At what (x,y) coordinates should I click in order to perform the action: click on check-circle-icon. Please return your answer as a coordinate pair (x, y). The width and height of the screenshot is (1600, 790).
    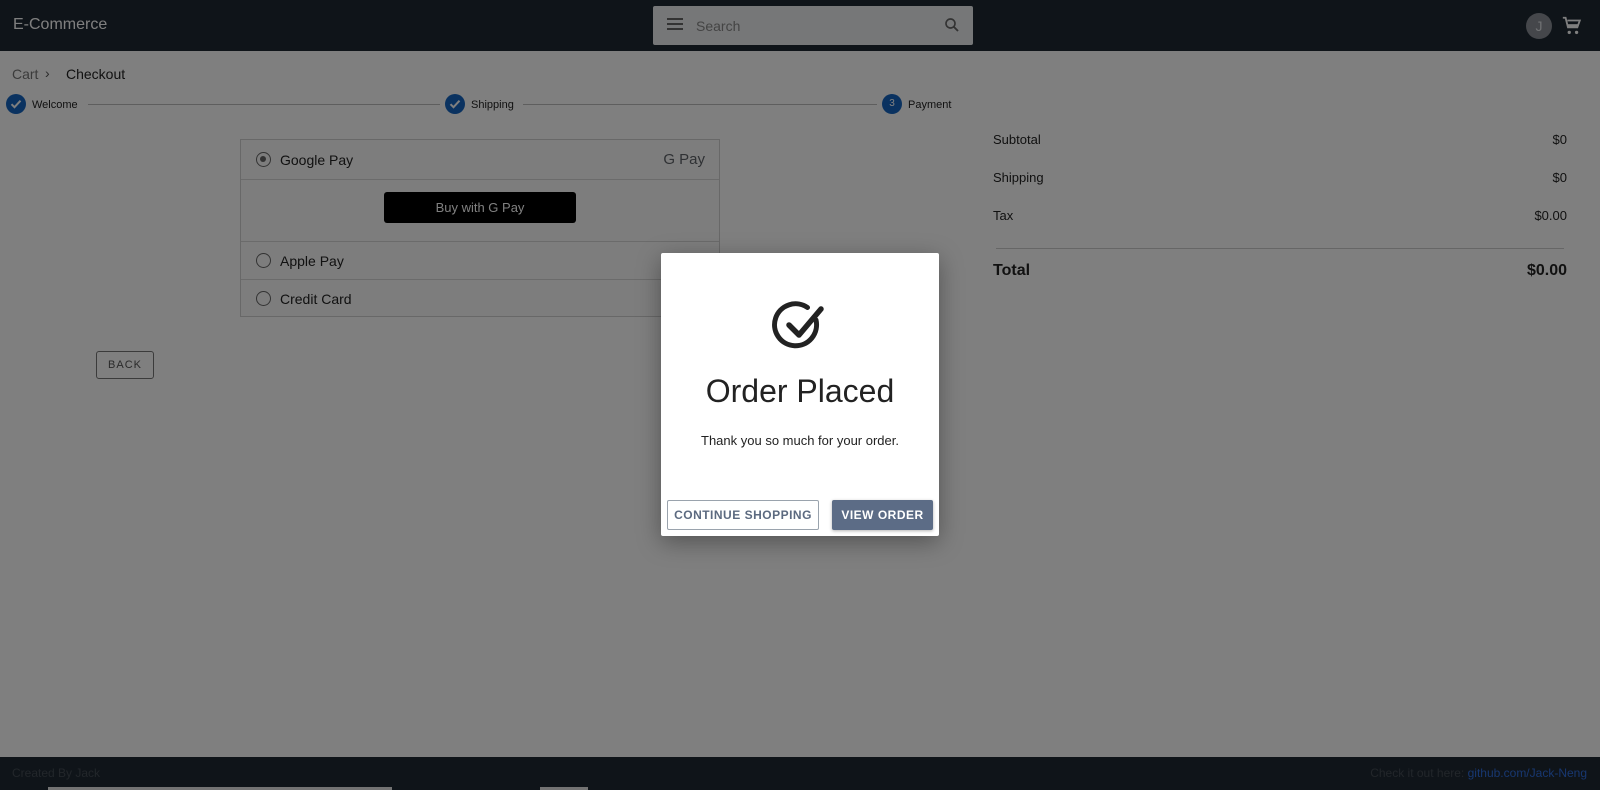
    Looking at the image, I should click on (798, 325).